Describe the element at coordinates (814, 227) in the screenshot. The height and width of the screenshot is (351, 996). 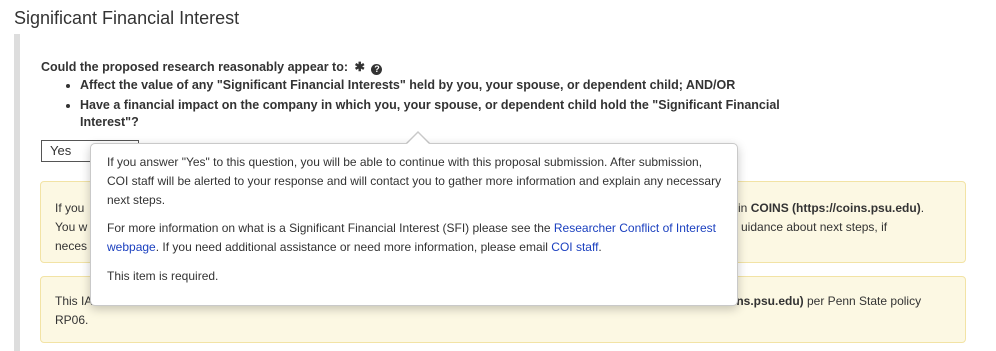
I see `alert-text: uidance about next steps, if` at that location.